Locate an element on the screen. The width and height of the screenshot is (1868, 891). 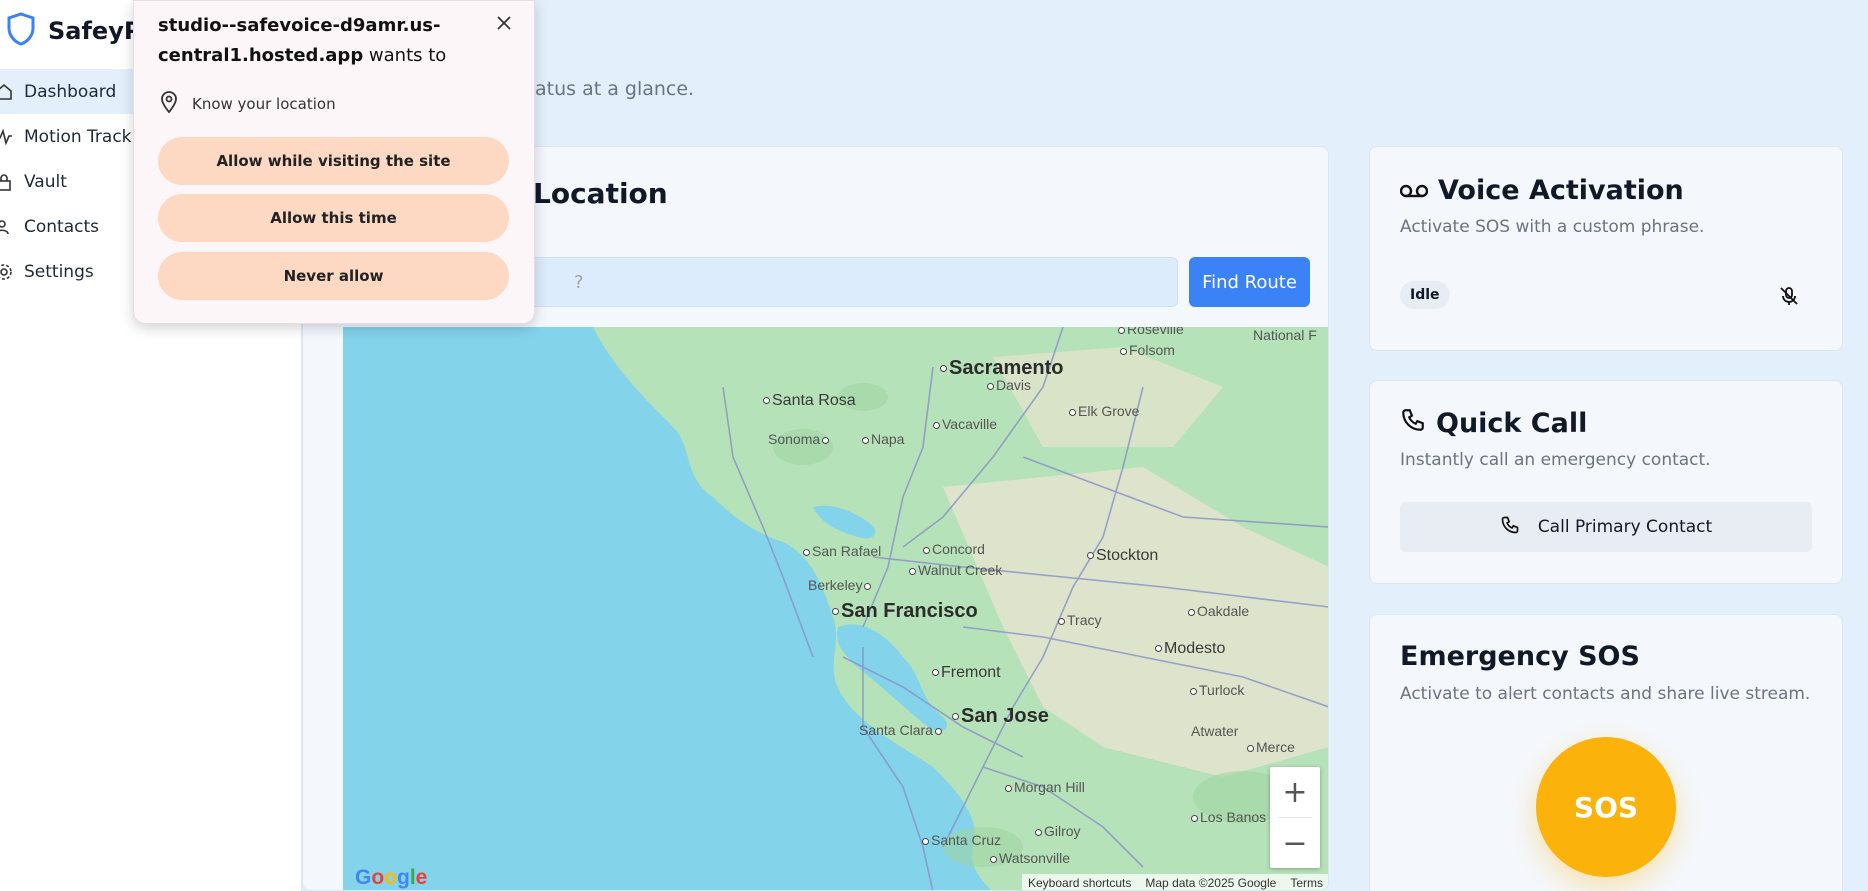
map-data-text: Map data ©2025 Google is located at coordinates (1211, 883).